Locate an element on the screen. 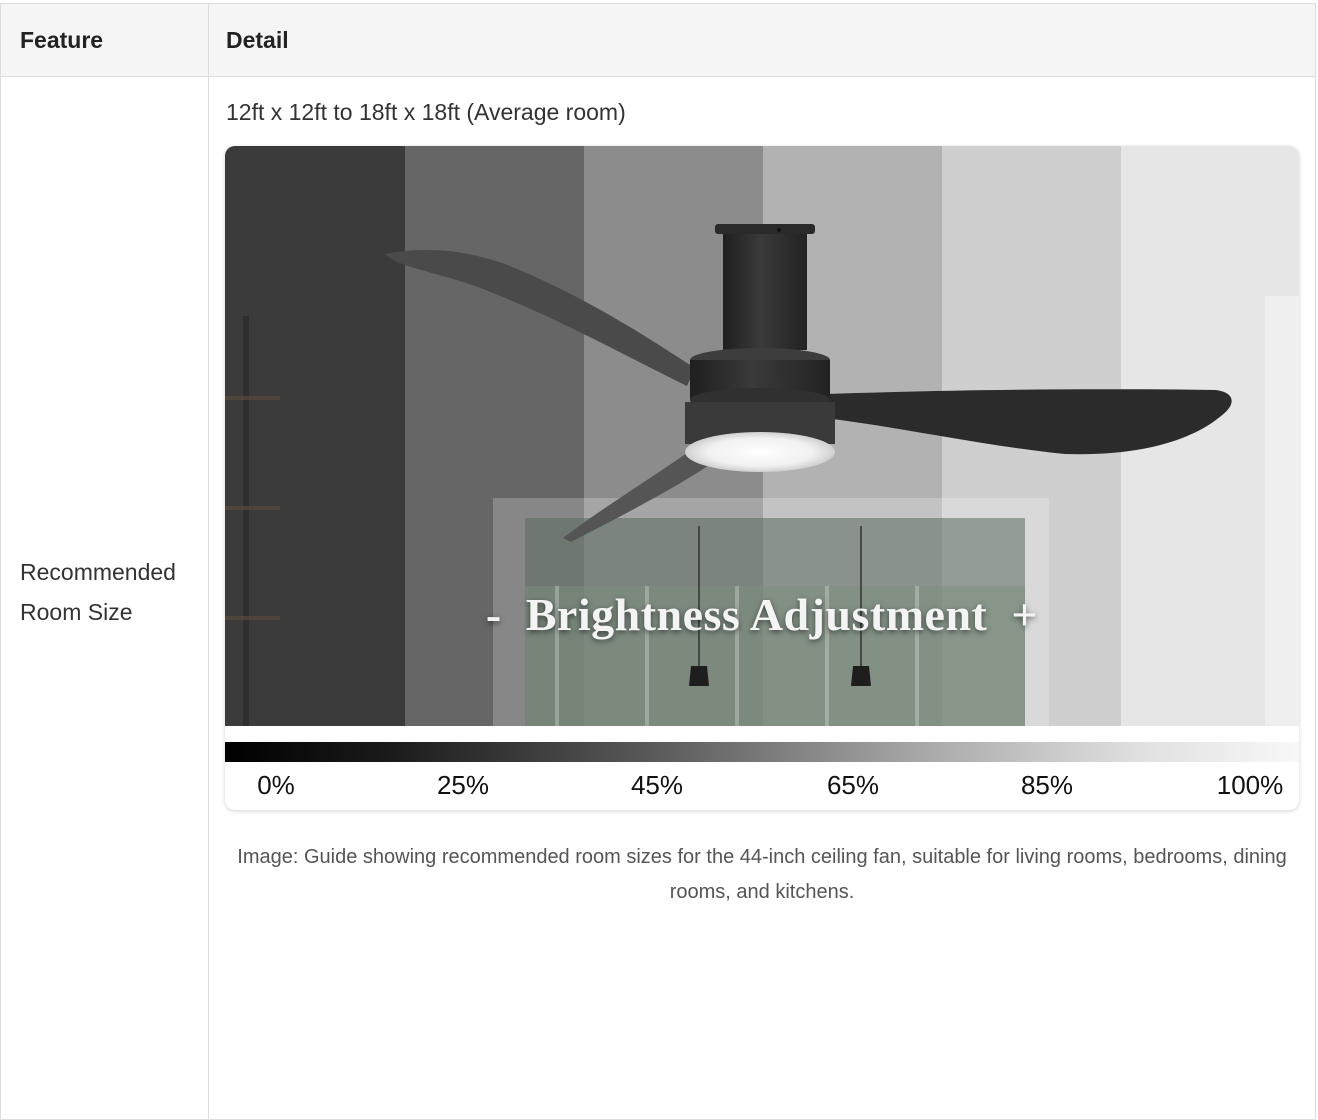  scale-label-65: 65% is located at coordinates (853, 785).